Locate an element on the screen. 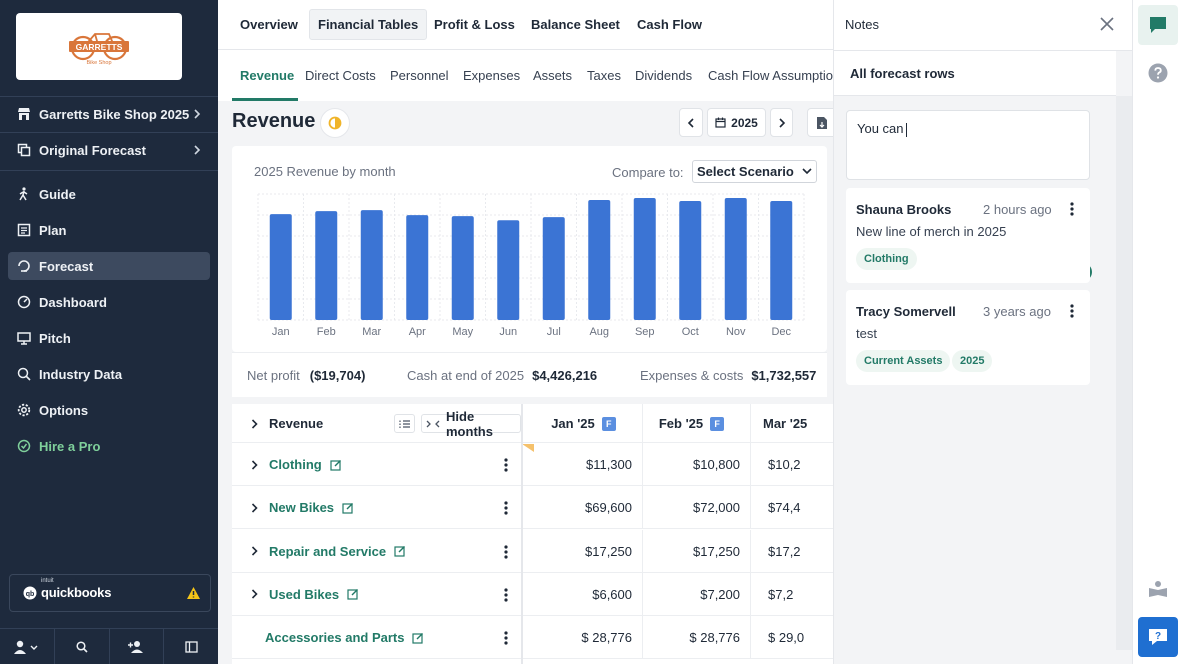 The image size is (1185, 664). tab-overview: Overview is located at coordinates (269, 24).